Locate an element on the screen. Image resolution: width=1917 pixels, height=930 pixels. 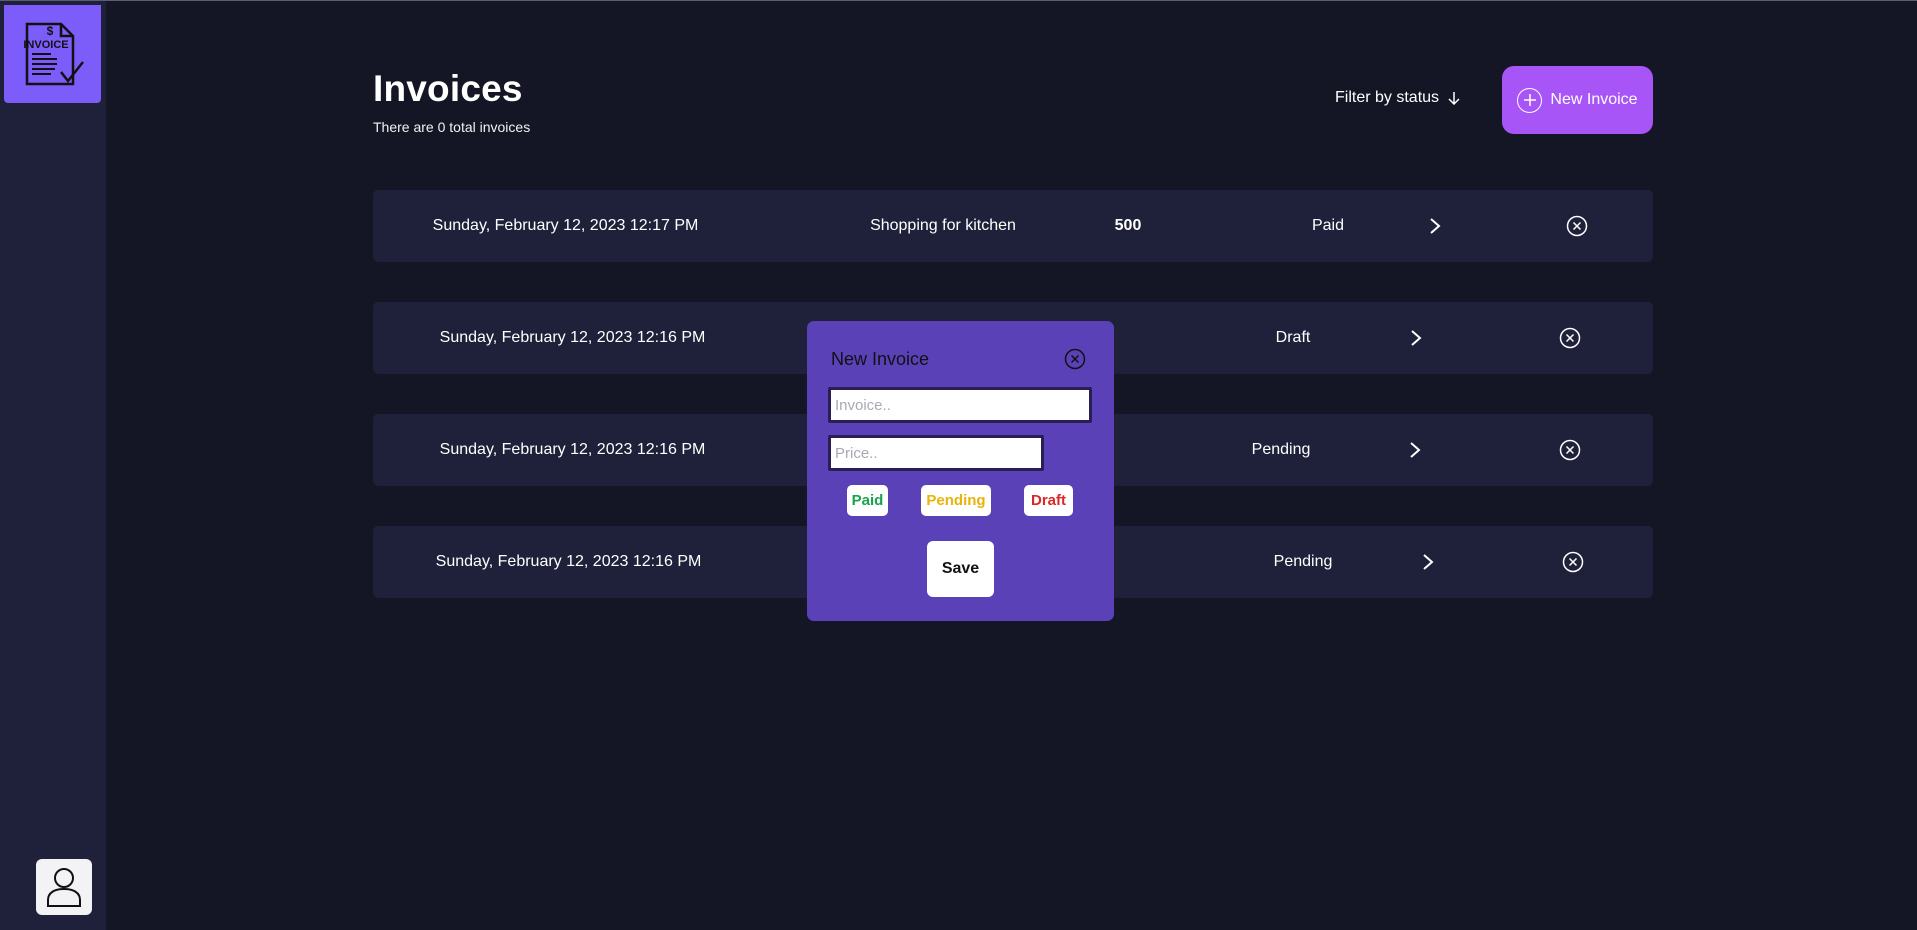
new-invoice-button: New Invoice is located at coordinates (1577, 100).